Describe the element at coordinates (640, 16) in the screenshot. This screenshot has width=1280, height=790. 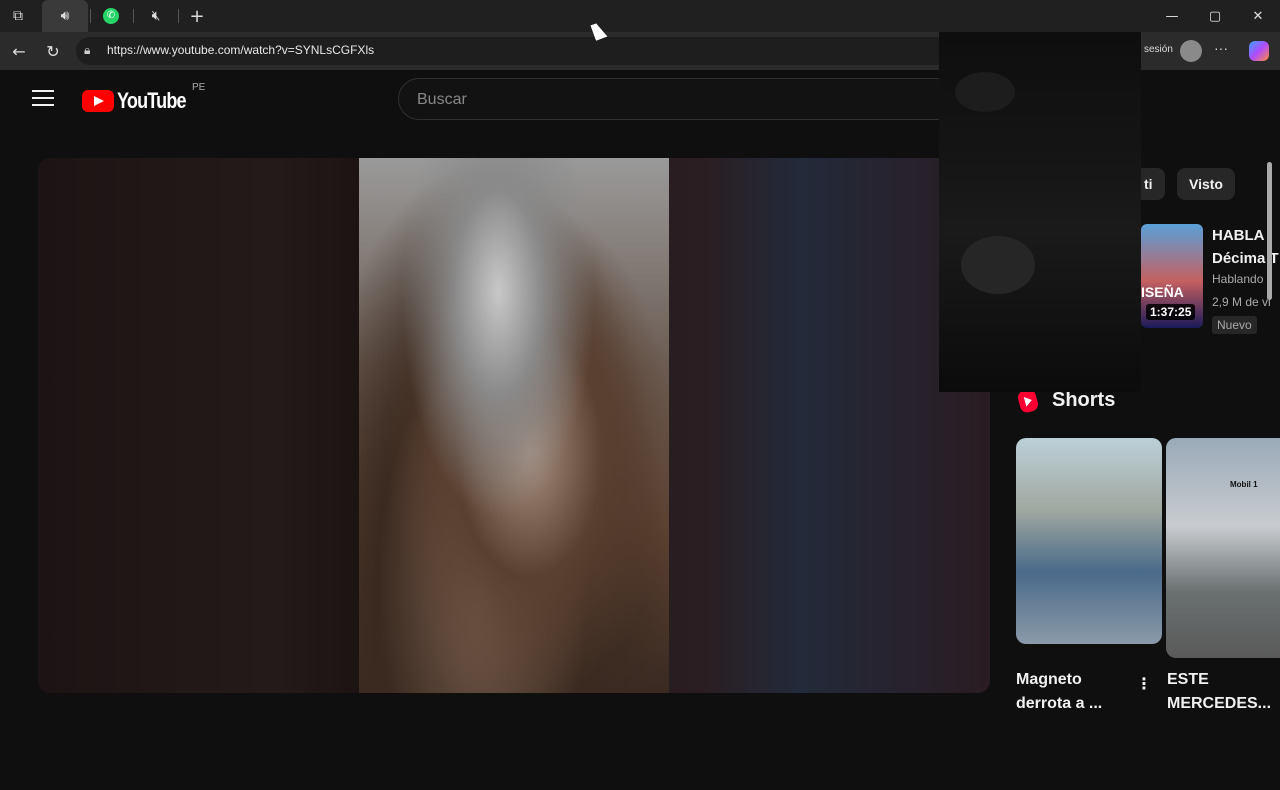
I see `browser-tab-bar: ⧉ 🔊︎ ✆ 🔇︎ + — ▢ ✕` at that location.